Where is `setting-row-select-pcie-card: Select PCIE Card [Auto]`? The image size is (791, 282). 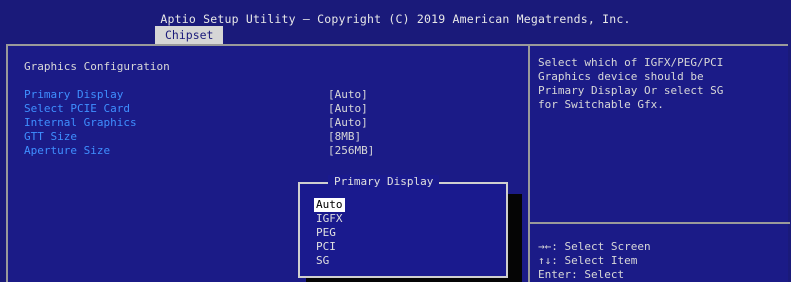
setting-row-select-pcie-card: Select PCIE Card [Auto] is located at coordinates (274, 109).